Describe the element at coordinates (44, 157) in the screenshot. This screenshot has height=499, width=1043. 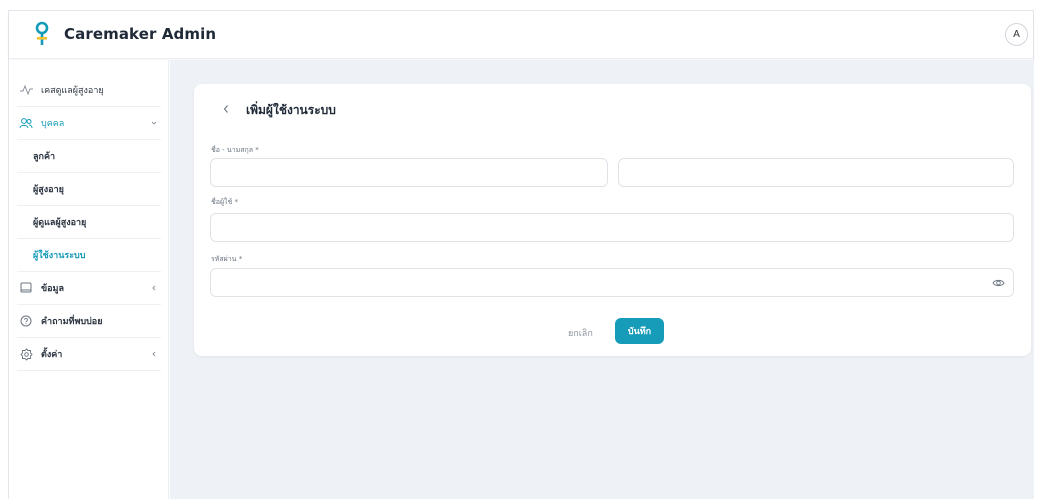
I see `sidebar-item-label: ลูกค้า` at that location.